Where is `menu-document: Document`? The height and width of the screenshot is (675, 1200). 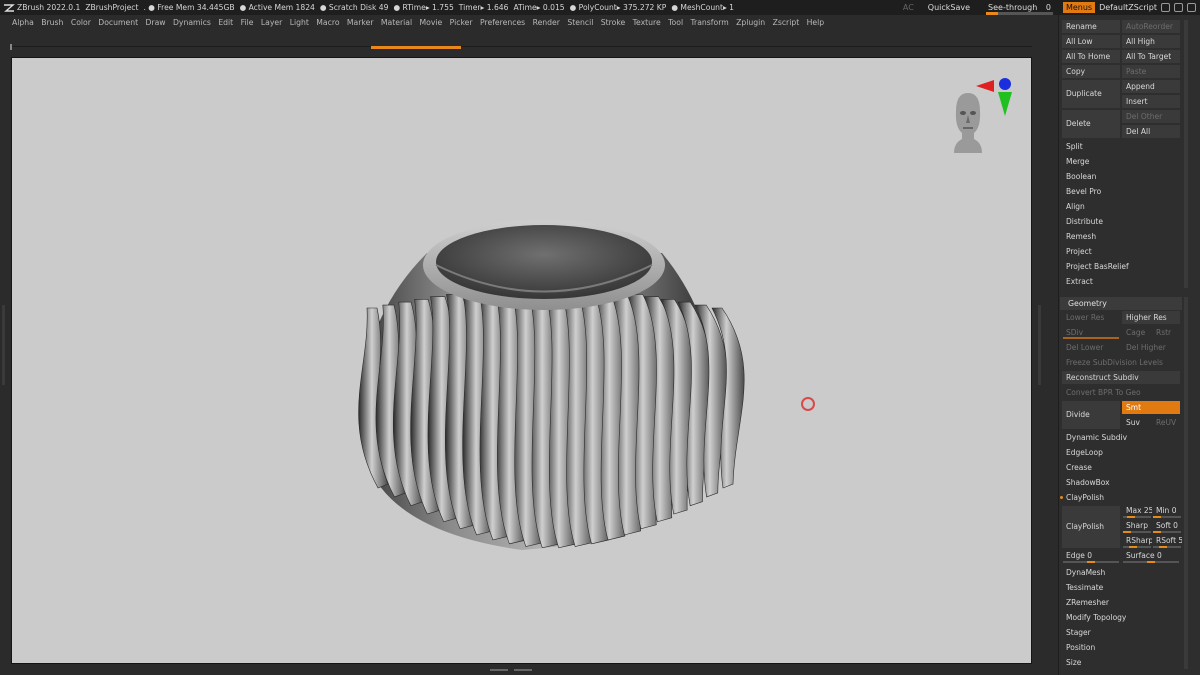 menu-document: Document is located at coordinates (118, 22).